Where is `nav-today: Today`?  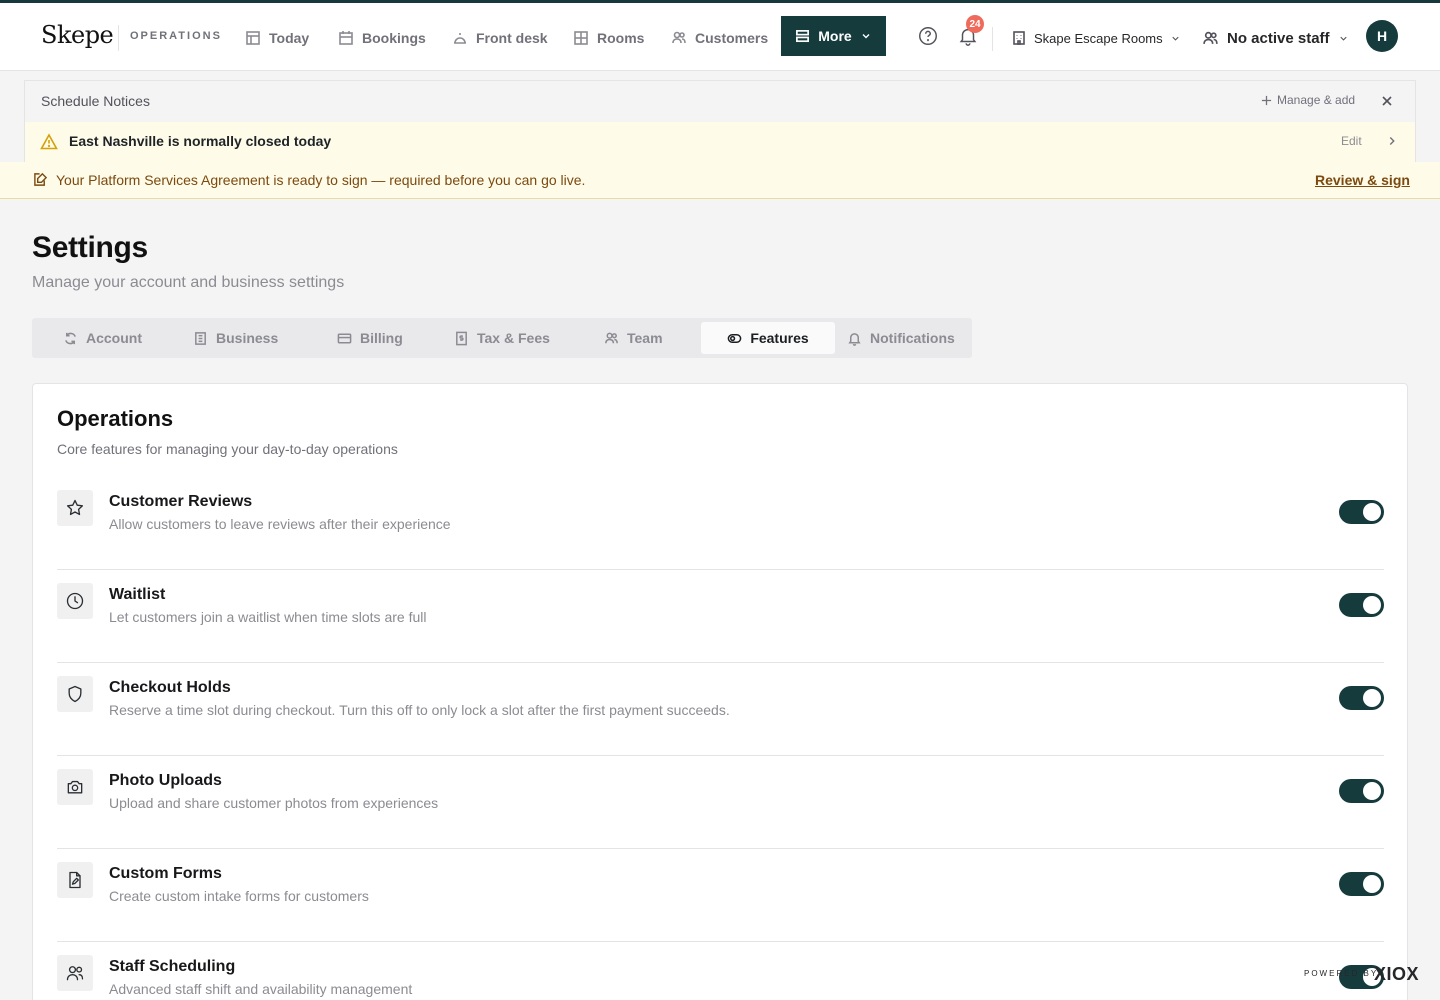
nav-today: Today is located at coordinates (277, 38).